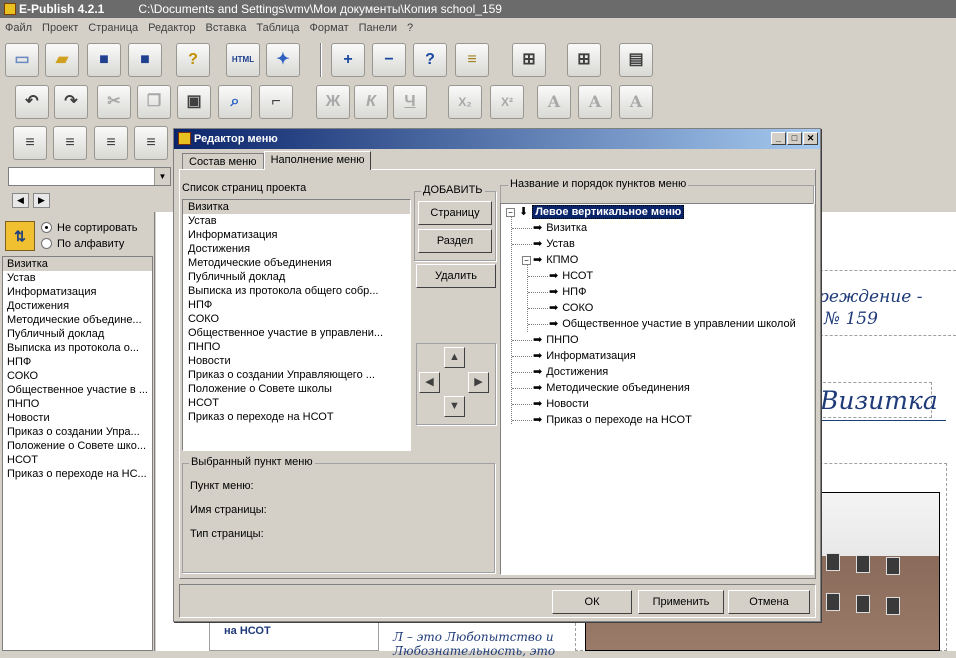 This screenshot has width=956, height=658. I want to click on font-color-button: A, so click(595, 102).